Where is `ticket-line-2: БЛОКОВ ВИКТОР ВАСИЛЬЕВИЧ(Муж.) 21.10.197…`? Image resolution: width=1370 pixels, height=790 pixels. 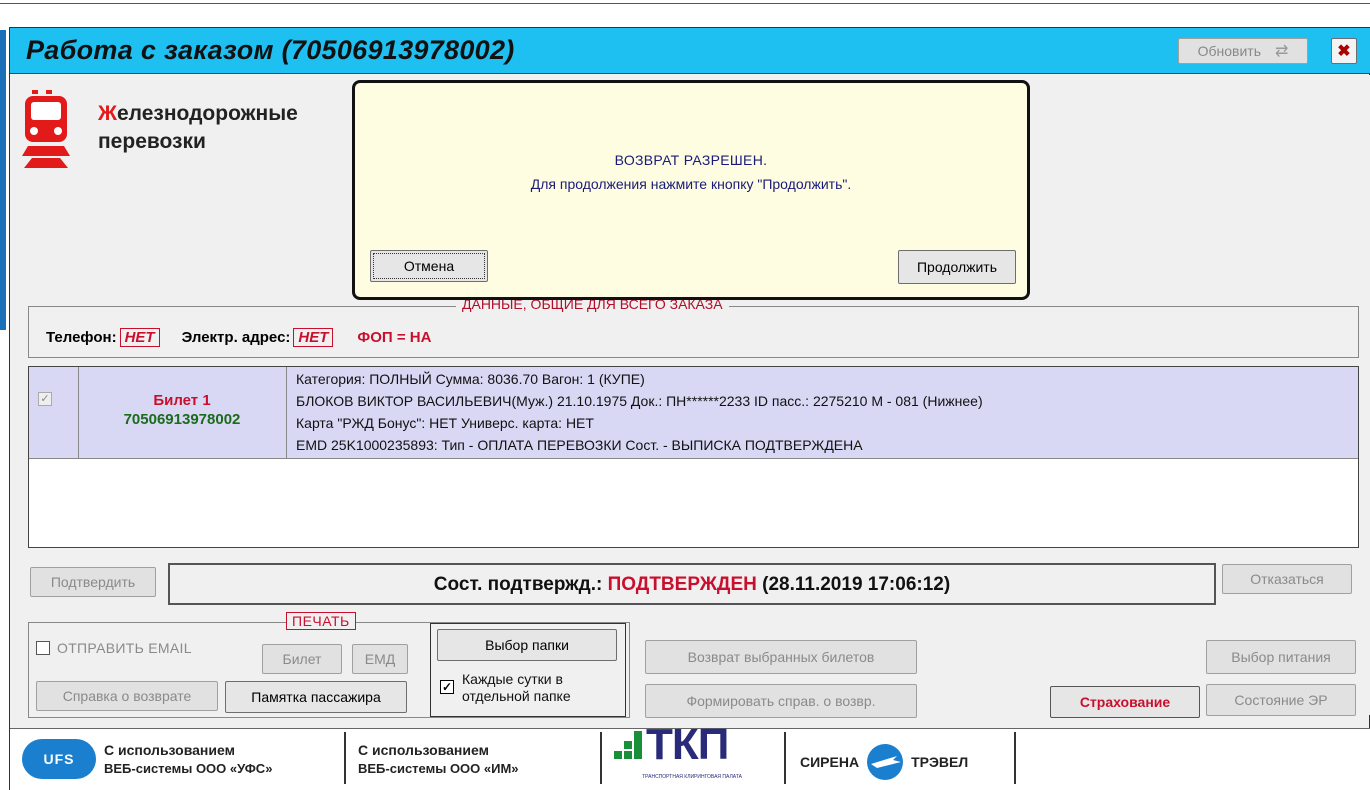 ticket-line-2: БЛОКОВ ВИКТОР ВАСИЛЬЕВИЧ(Муж.) 21.10.197… is located at coordinates (639, 401).